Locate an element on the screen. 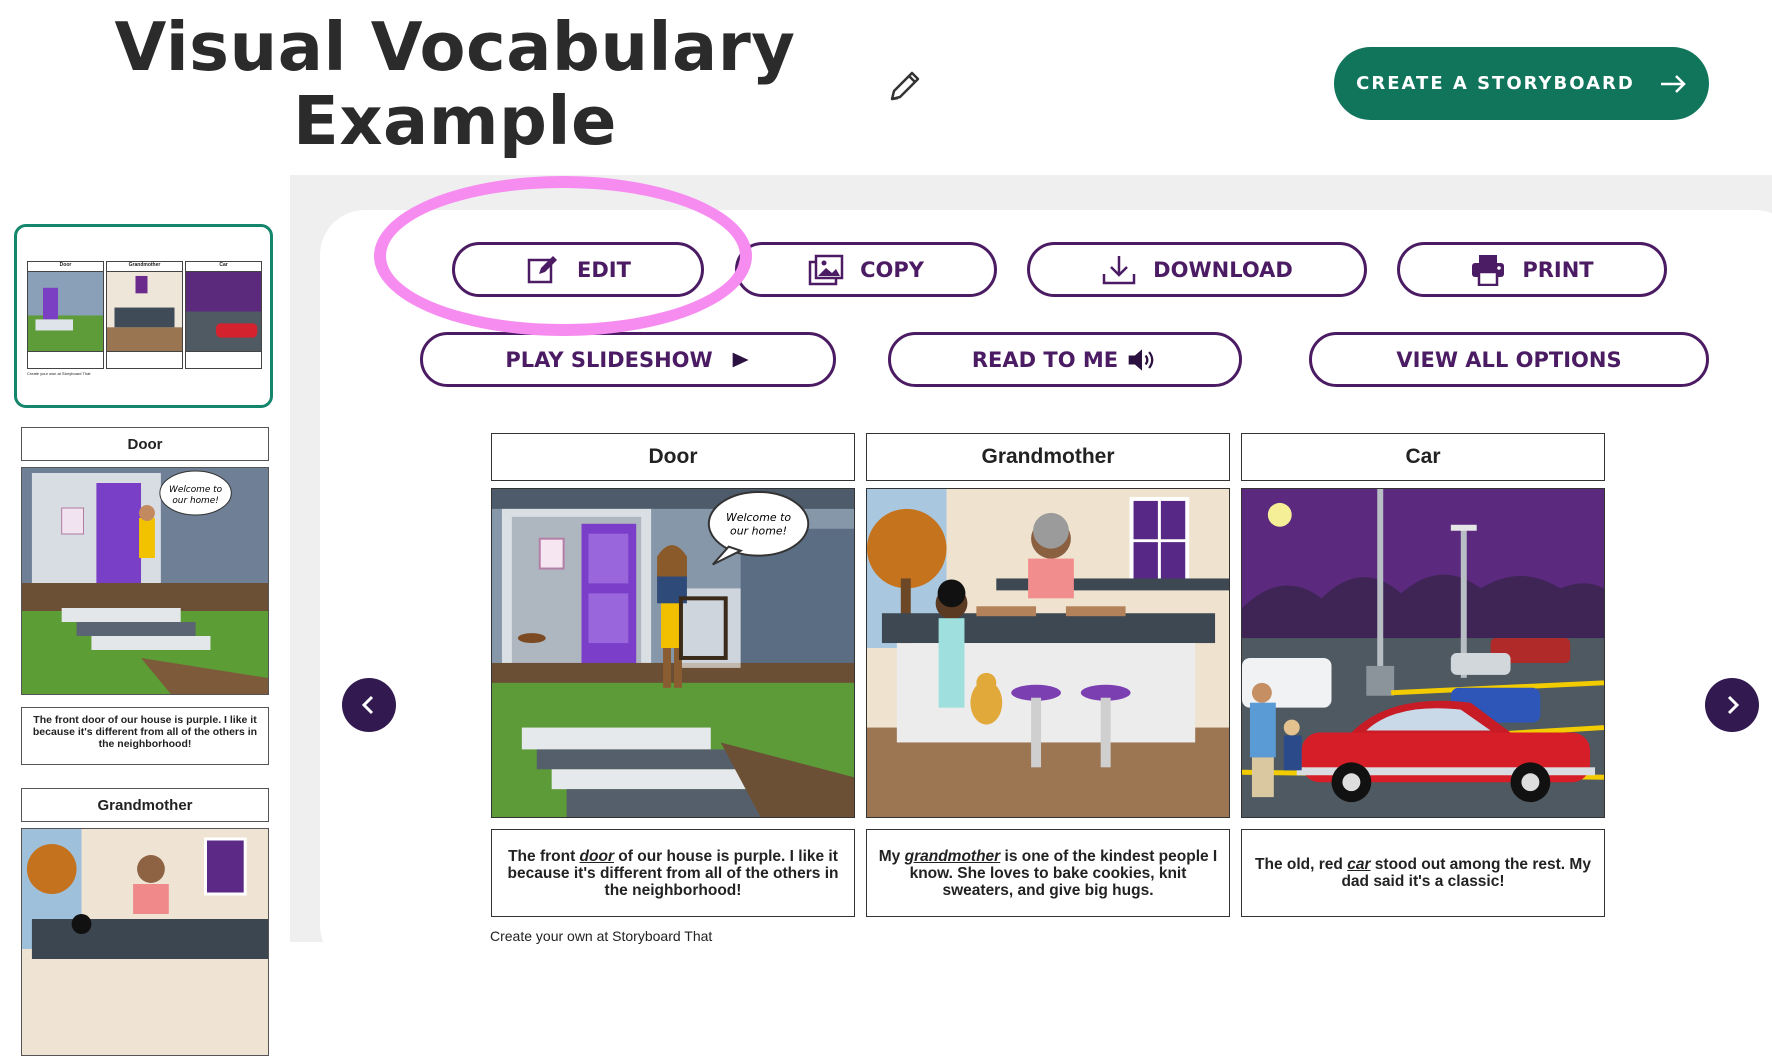  cell-text-before: The old, red is located at coordinates (1301, 864).